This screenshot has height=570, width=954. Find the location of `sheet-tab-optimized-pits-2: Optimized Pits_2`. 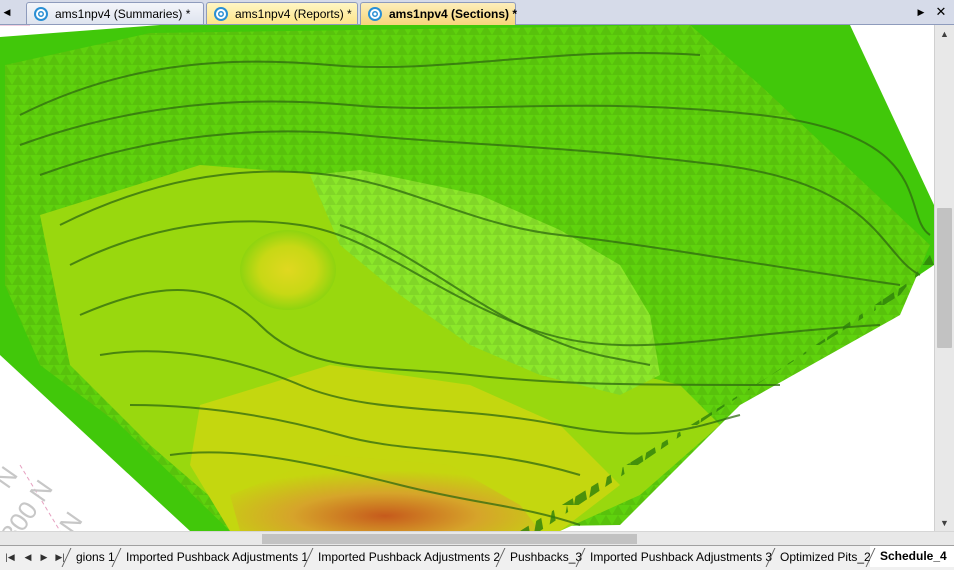

sheet-tab-optimized-pits-2: Optimized Pits_2 is located at coordinates (821, 556).